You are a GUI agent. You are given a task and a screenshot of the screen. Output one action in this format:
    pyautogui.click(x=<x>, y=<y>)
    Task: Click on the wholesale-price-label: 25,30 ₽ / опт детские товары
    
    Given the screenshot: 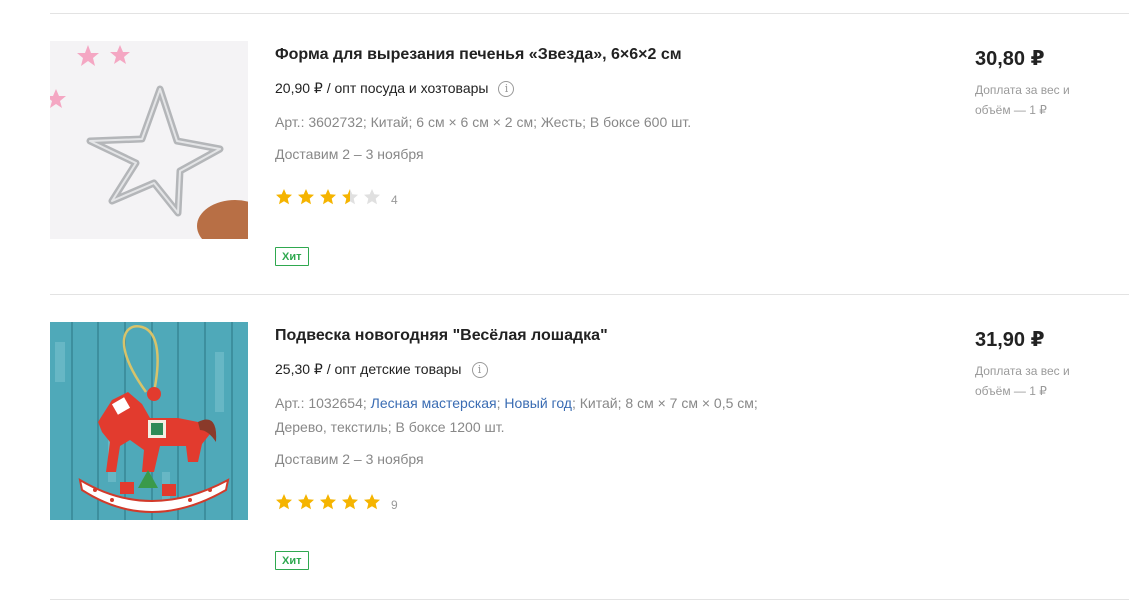 What is the action you would take?
    pyautogui.click(x=368, y=369)
    